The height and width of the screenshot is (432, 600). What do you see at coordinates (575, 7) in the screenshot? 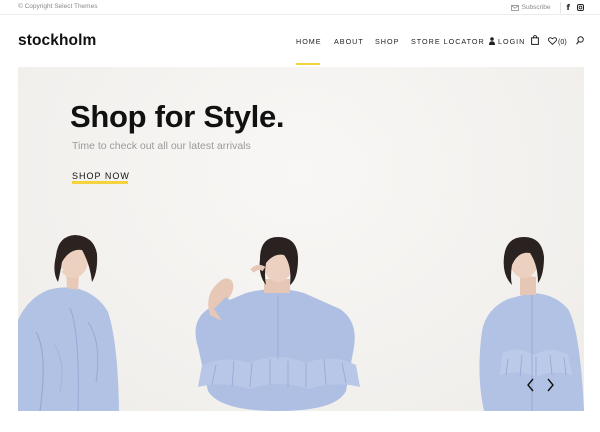
I see `social-links: f` at bounding box center [575, 7].